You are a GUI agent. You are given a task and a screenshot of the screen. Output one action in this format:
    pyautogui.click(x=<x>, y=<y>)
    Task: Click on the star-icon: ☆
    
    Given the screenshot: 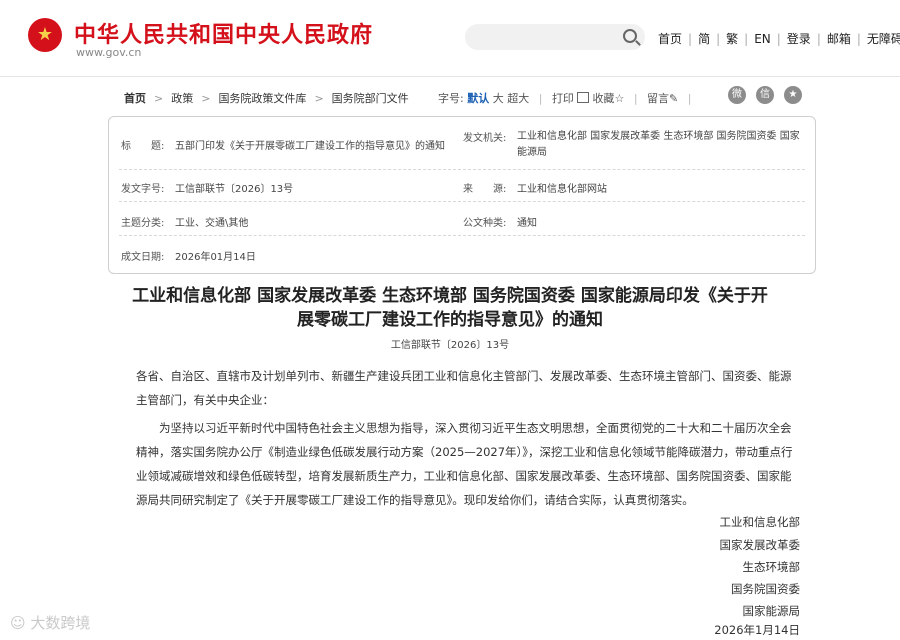 What is the action you would take?
    pyautogui.click(x=619, y=98)
    